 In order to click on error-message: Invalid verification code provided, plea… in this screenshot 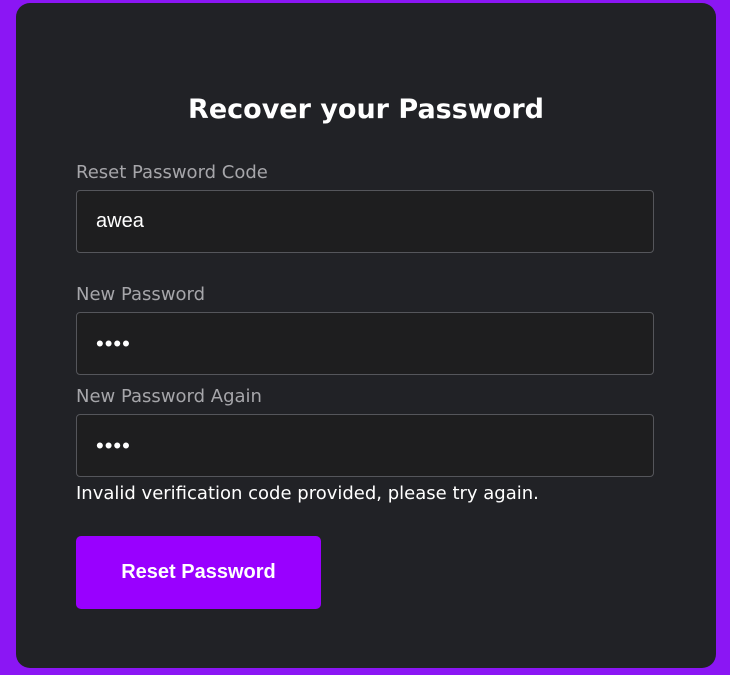, I will do `click(307, 493)`.